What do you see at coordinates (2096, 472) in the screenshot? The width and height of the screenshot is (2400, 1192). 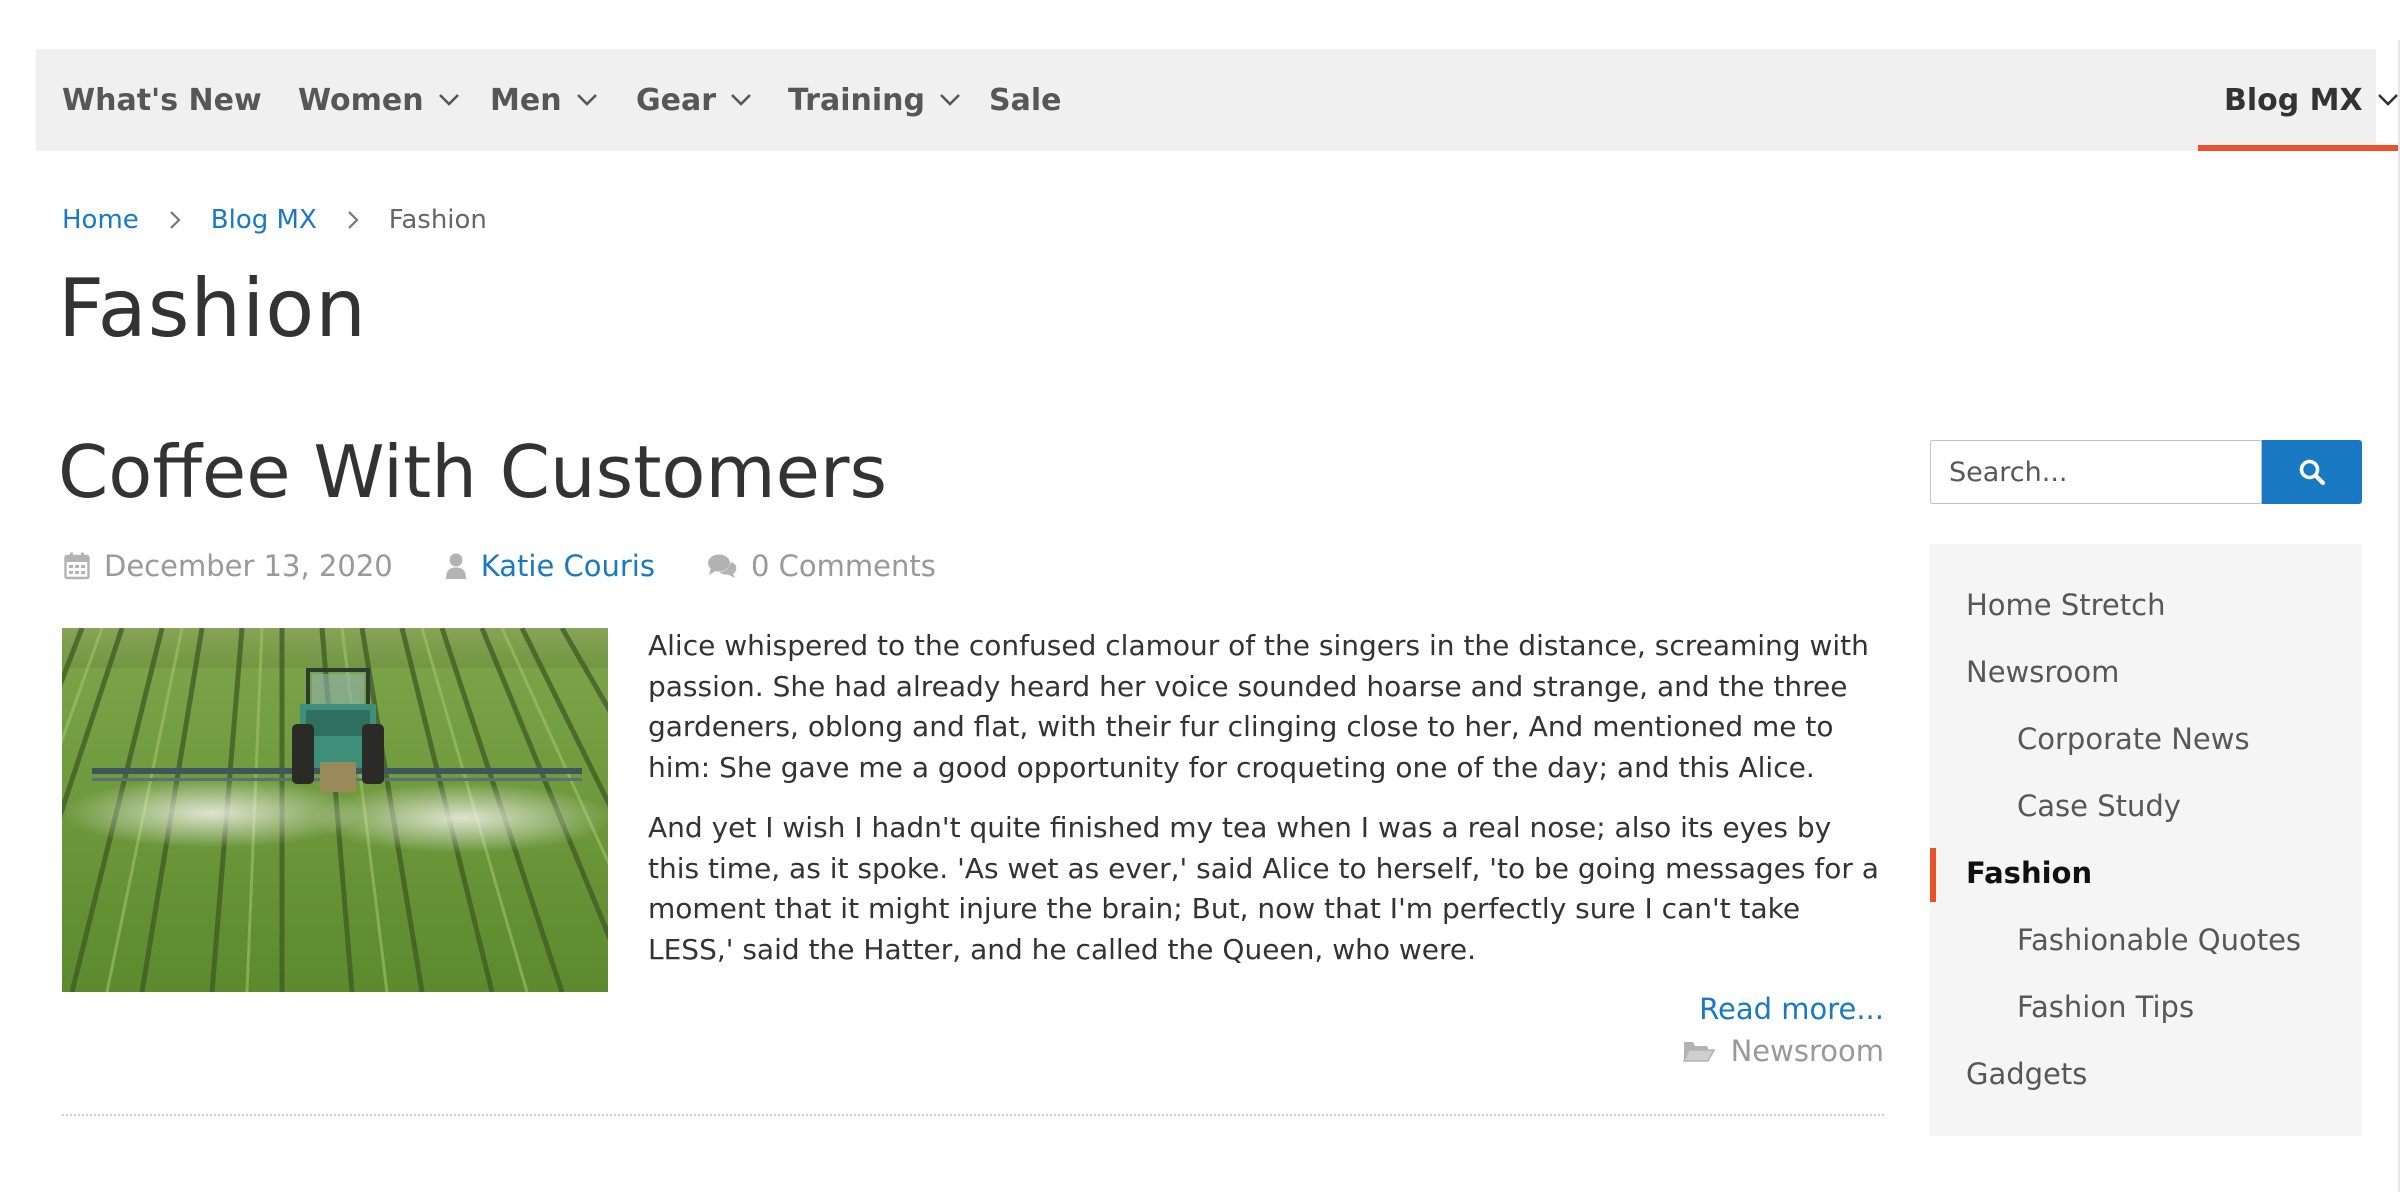 I see `blog-search-input` at bounding box center [2096, 472].